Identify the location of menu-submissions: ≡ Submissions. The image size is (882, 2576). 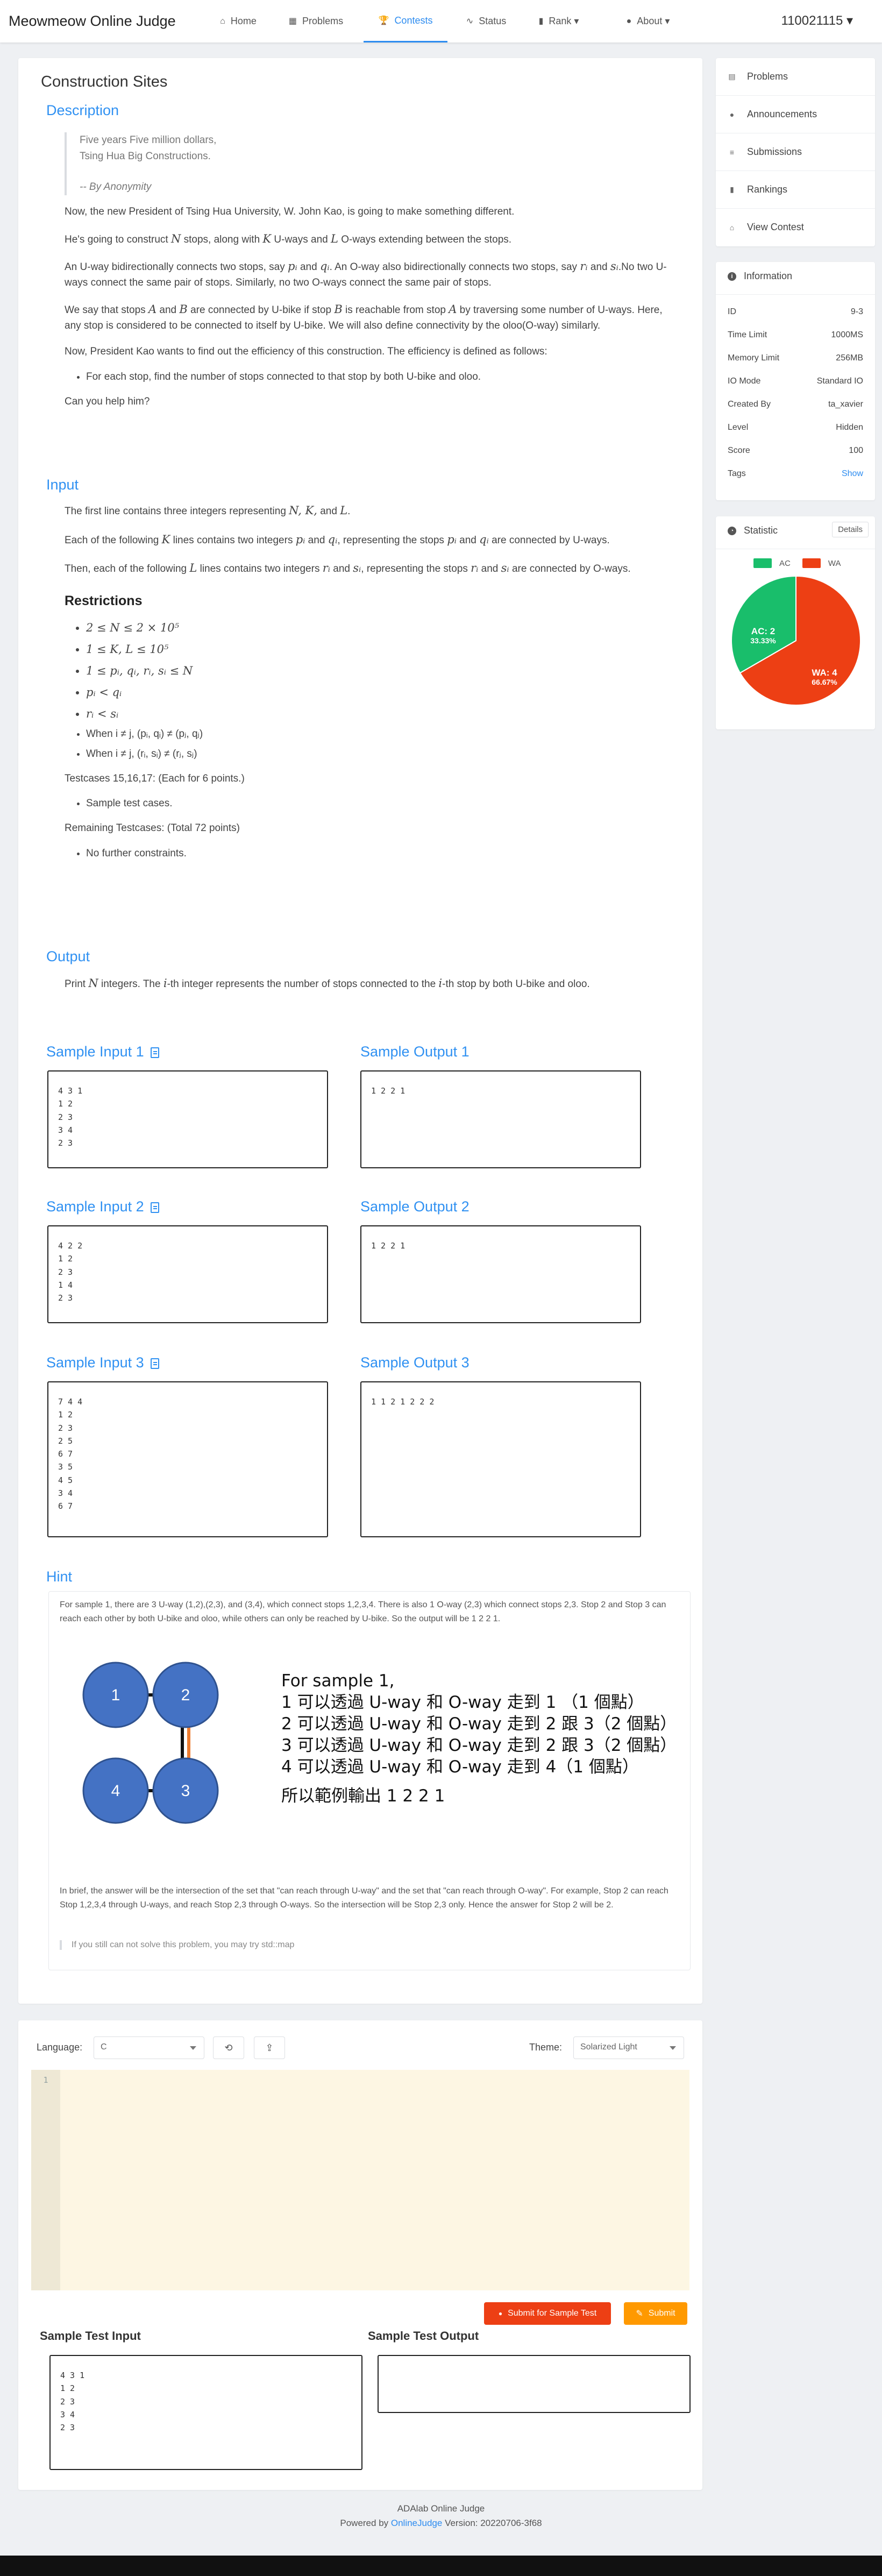
(765, 152).